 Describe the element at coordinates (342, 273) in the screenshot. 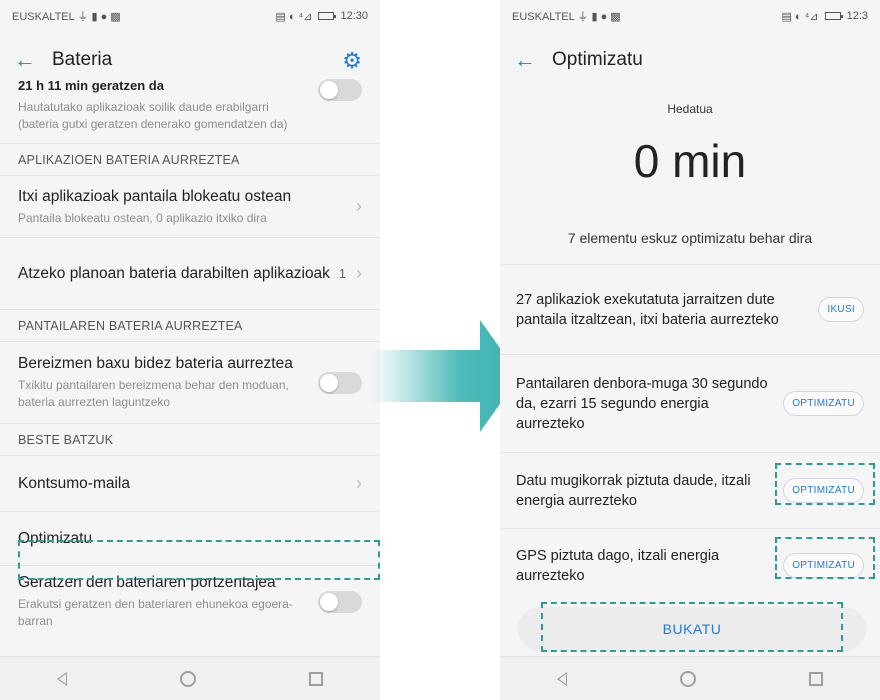

I see `count-badge: 1` at that location.